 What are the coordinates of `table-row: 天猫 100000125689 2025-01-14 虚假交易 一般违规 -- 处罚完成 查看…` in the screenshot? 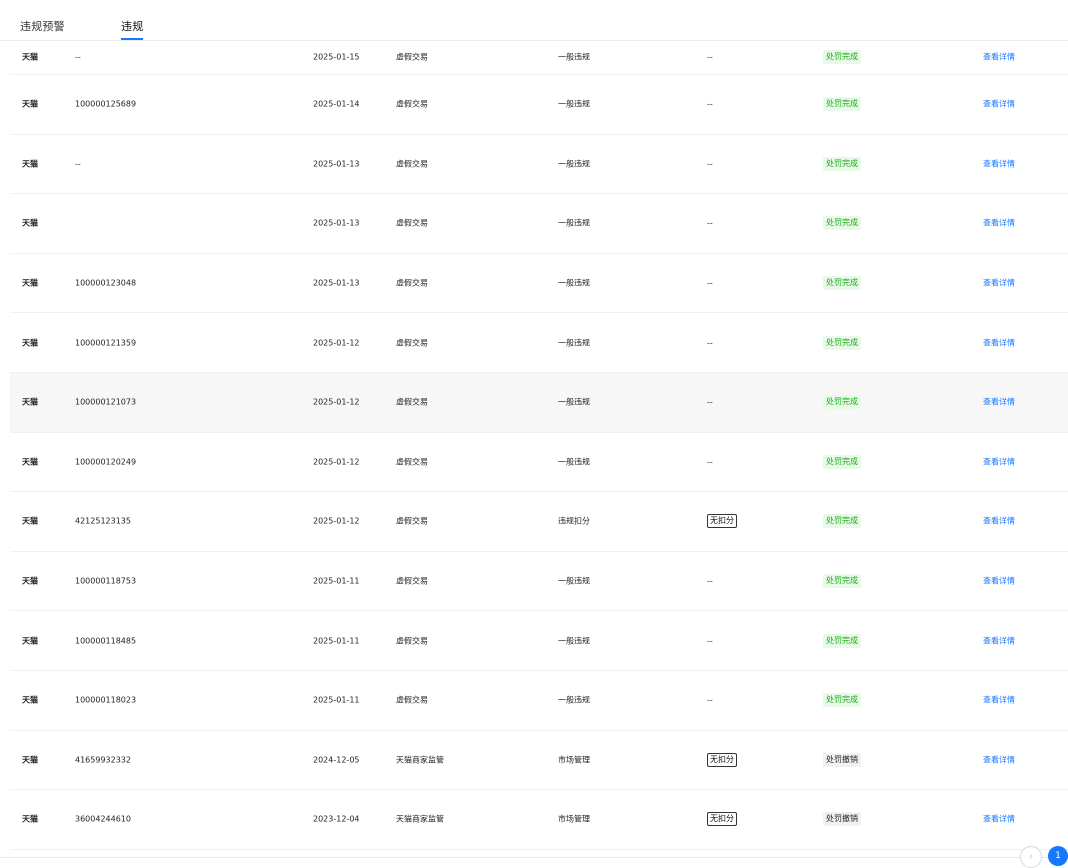 It's located at (539, 105).